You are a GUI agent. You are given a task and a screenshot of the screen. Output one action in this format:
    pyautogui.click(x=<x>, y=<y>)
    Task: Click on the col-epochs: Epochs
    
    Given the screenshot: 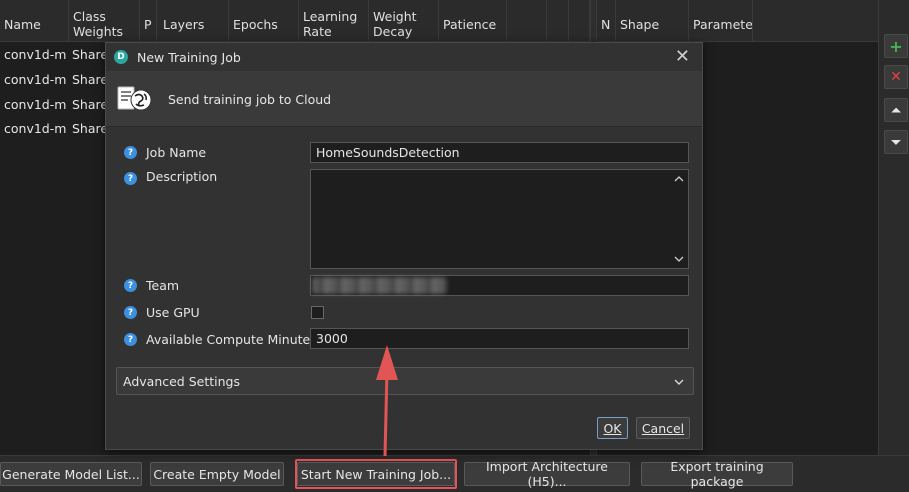 What is the action you would take?
    pyautogui.click(x=264, y=21)
    